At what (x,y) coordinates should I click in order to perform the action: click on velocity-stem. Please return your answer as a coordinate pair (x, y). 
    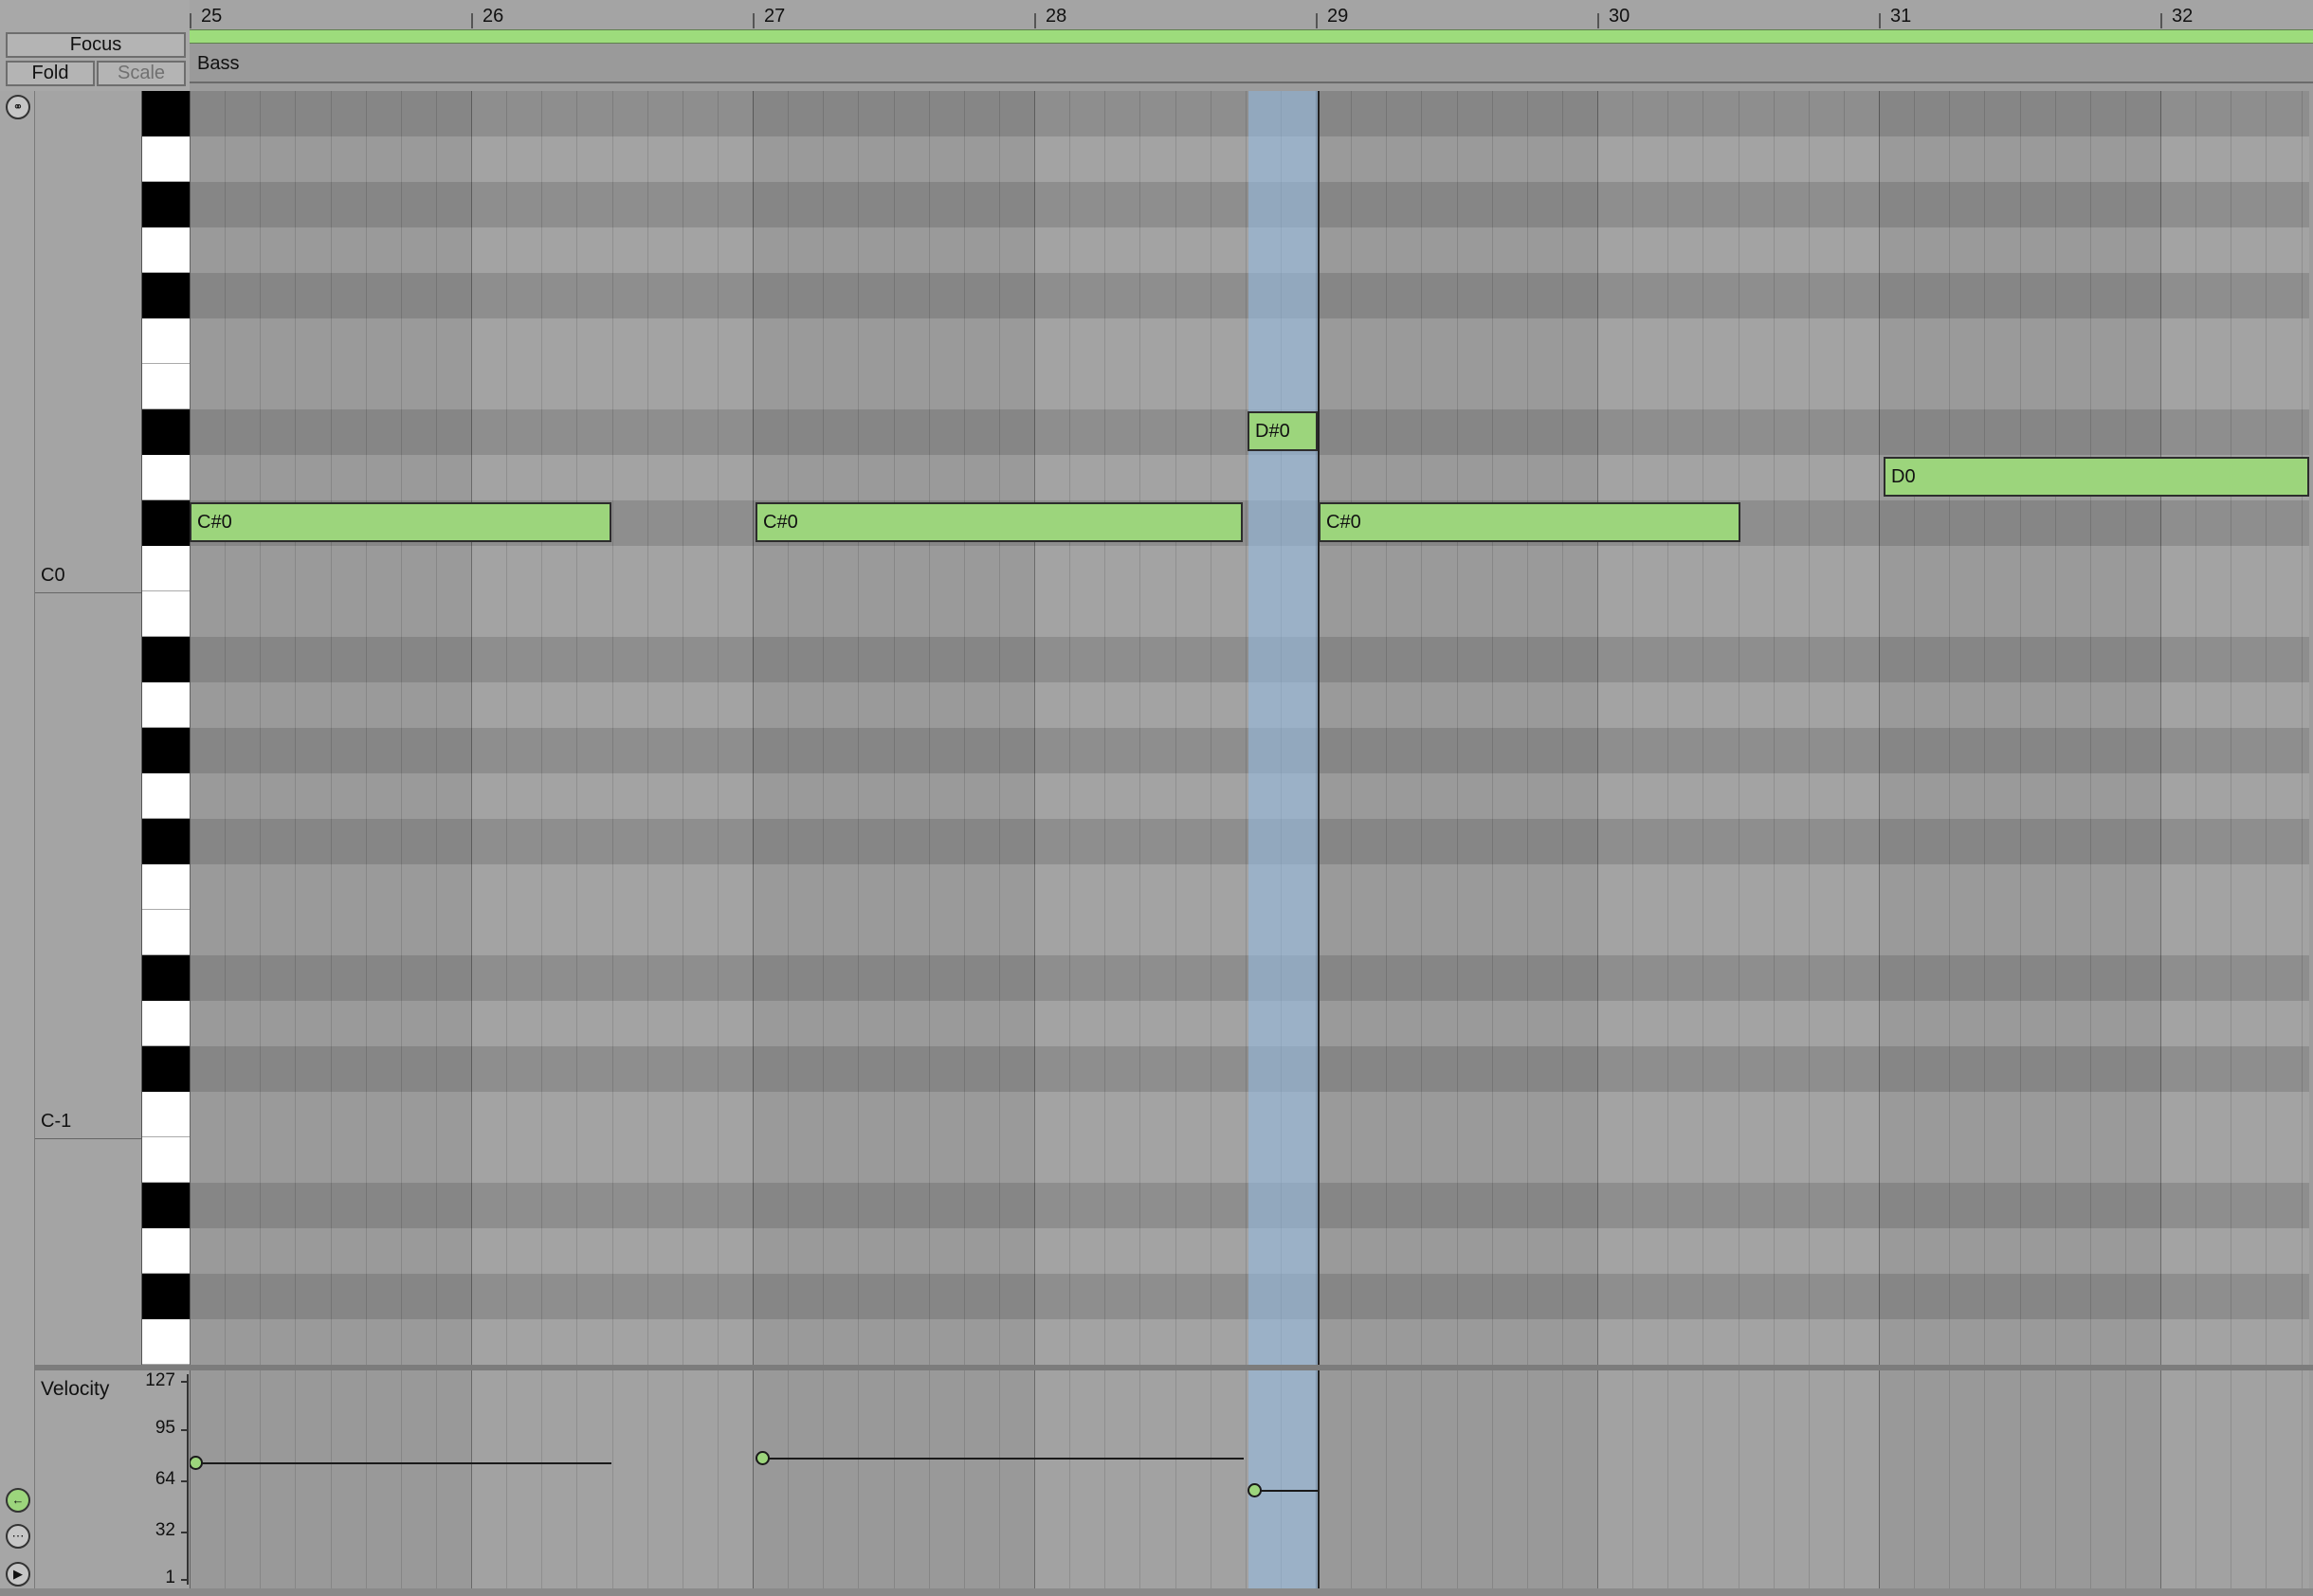
    Looking at the image, I should click on (1003, 1459).